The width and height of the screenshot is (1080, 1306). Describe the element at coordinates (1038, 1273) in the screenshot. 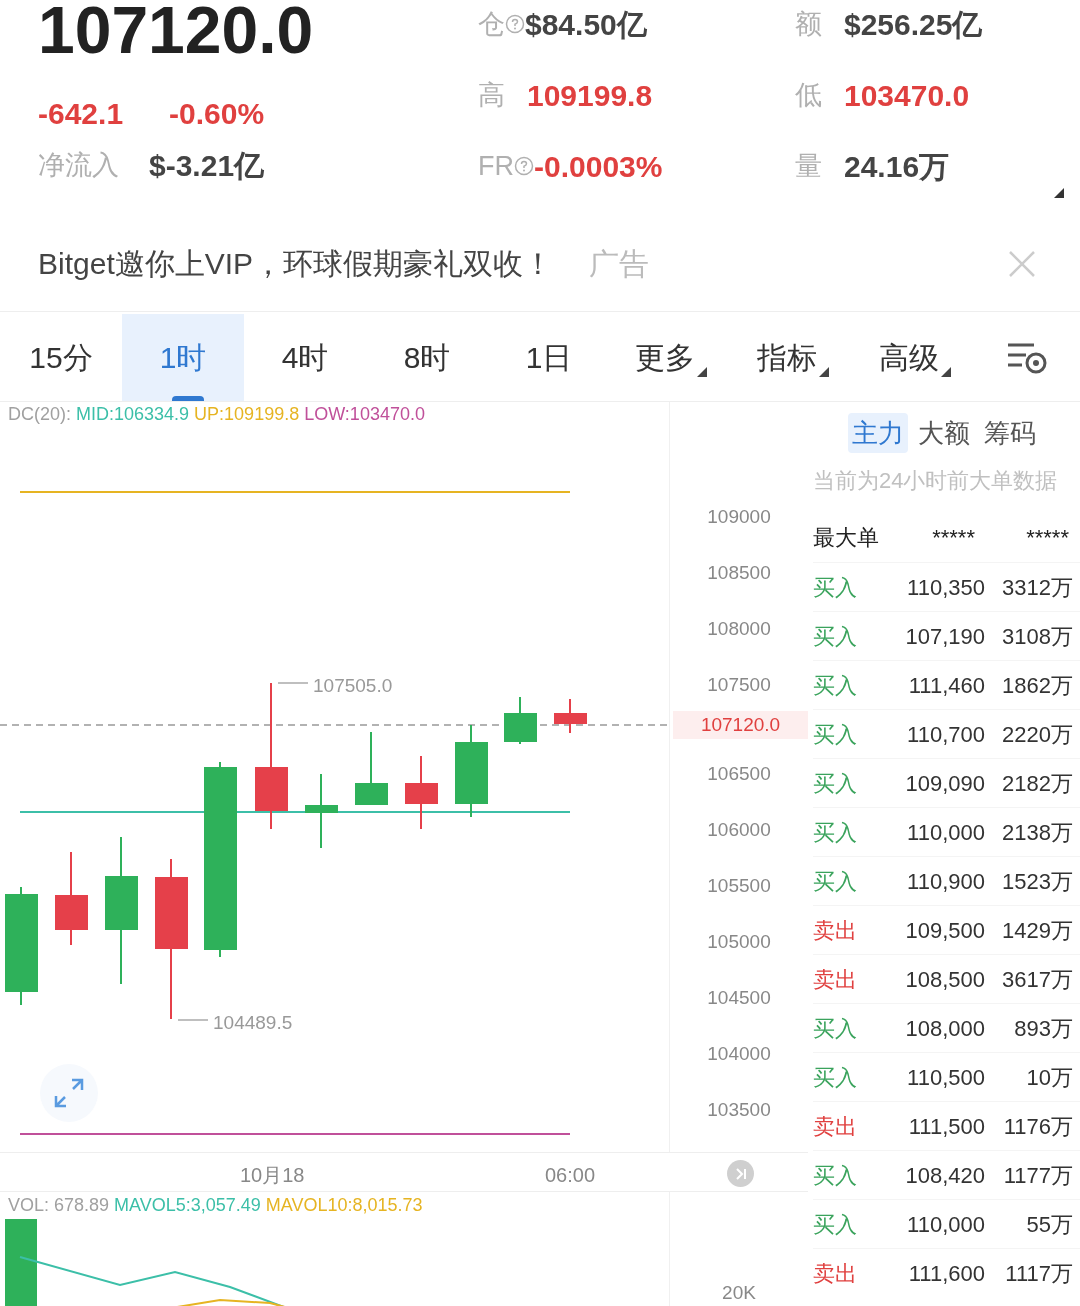

I see `order-amount: 1117万` at that location.